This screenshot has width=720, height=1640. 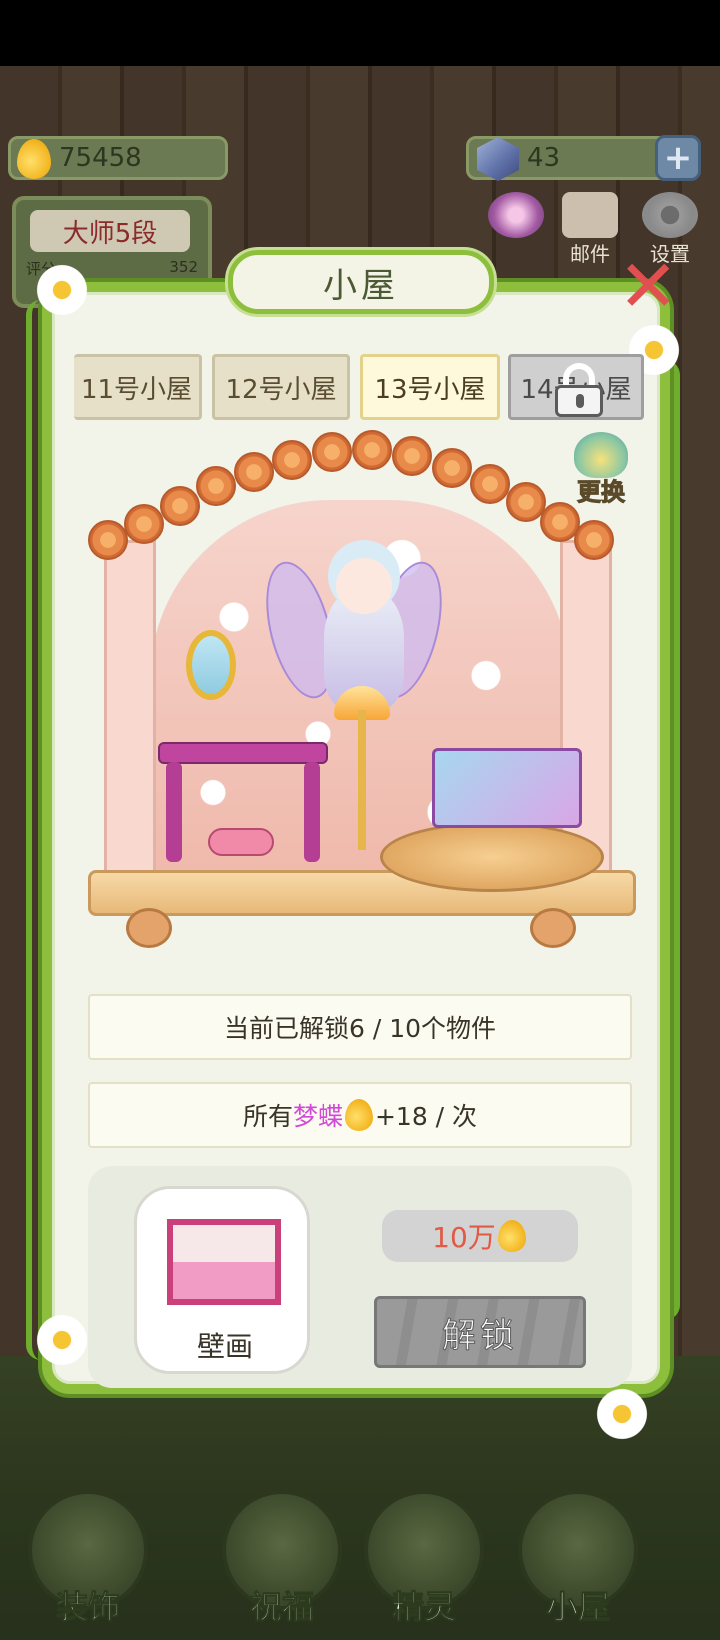 I want to click on mail-icon, so click(x=590, y=215).